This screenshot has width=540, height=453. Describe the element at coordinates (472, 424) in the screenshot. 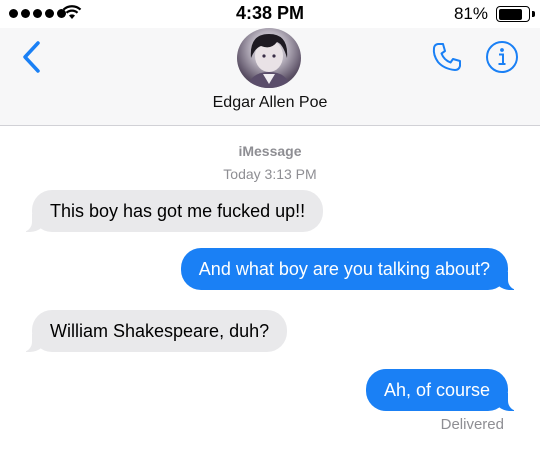

I see `delivery-status: Delivered` at that location.